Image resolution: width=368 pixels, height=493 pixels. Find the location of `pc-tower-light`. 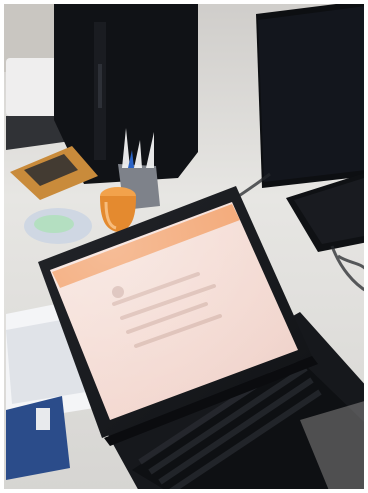

pc-tower-light is located at coordinates (100, 86).